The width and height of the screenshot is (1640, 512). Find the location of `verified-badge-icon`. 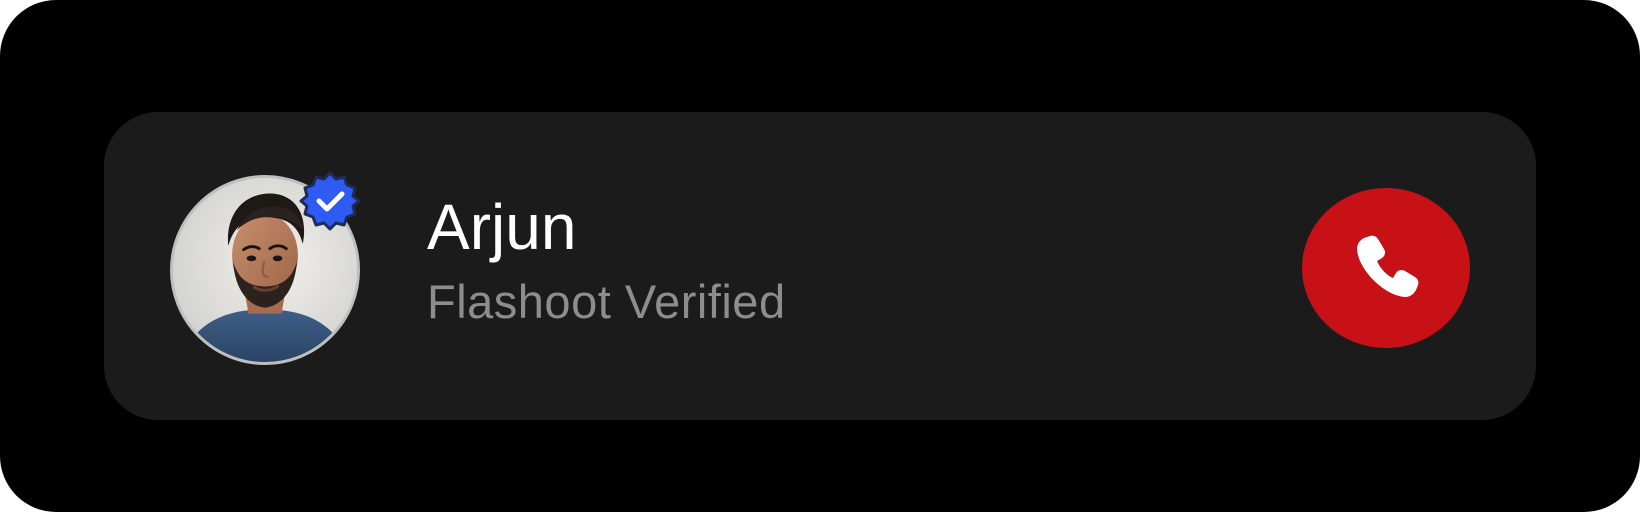

verified-badge-icon is located at coordinates (330, 201).